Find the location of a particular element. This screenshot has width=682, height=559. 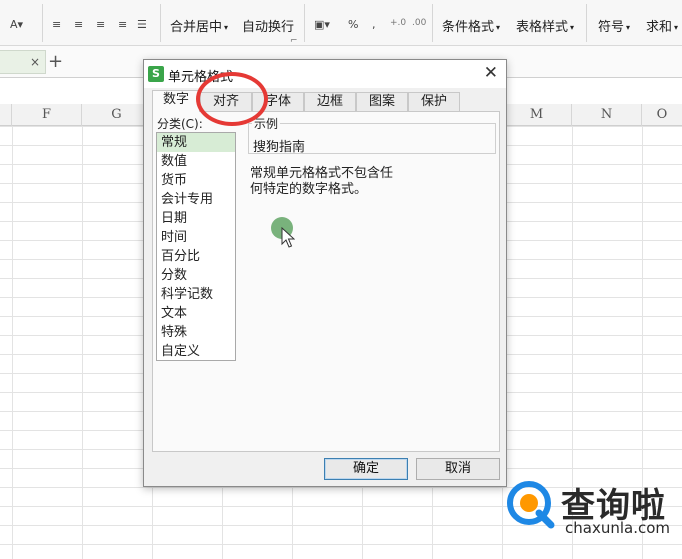

list-item: 特殊 is located at coordinates (196, 332).